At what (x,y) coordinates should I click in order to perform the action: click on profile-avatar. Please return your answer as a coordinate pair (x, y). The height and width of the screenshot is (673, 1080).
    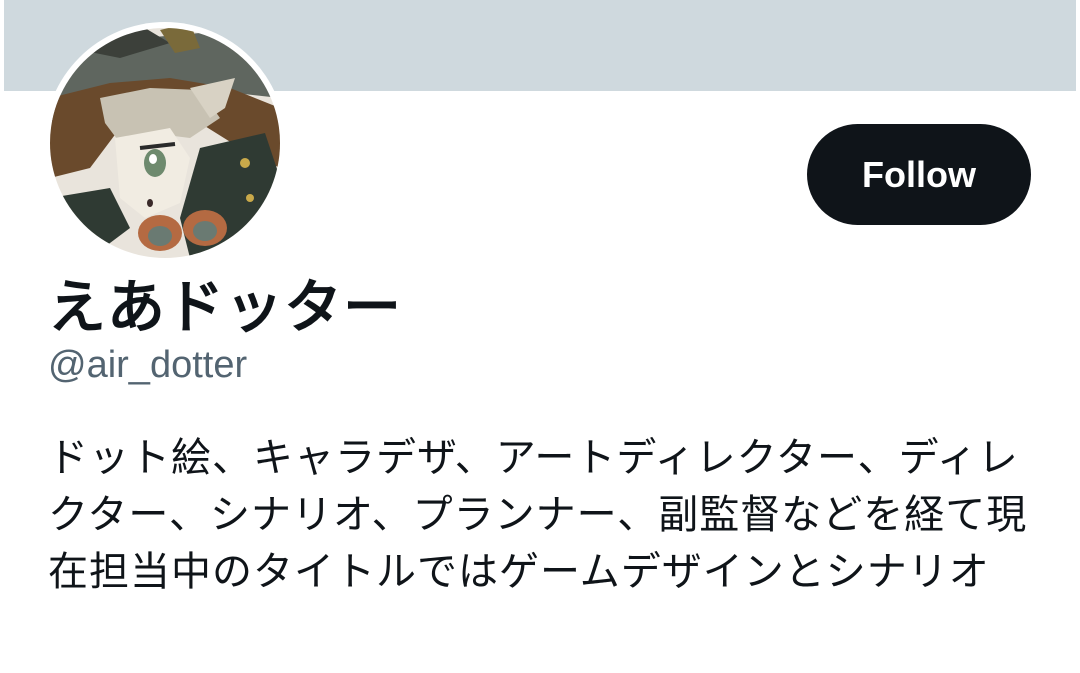
    Looking at the image, I should click on (165, 143).